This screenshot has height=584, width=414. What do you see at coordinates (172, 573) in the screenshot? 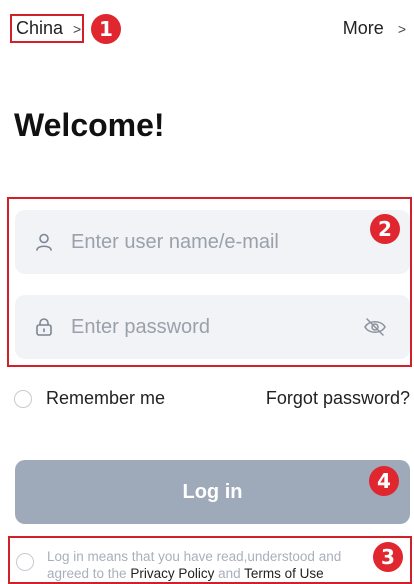
I see `privacy-policy-link: Privacy Policy` at bounding box center [172, 573].